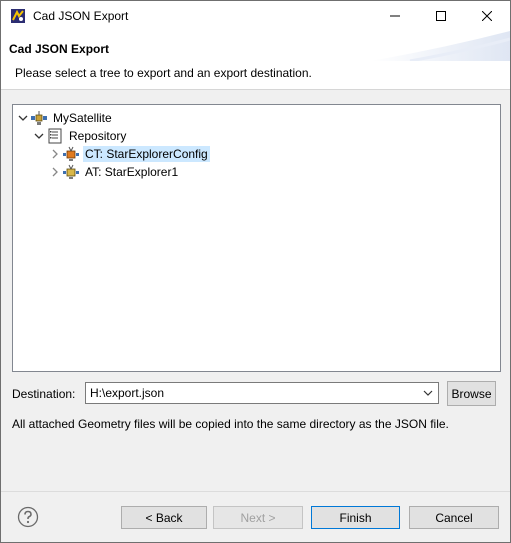 The image size is (511, 543). What do you see at coordinates (440, 46) in the screenshot?
I see `banner-decoration` at bounding box center [440, 46].